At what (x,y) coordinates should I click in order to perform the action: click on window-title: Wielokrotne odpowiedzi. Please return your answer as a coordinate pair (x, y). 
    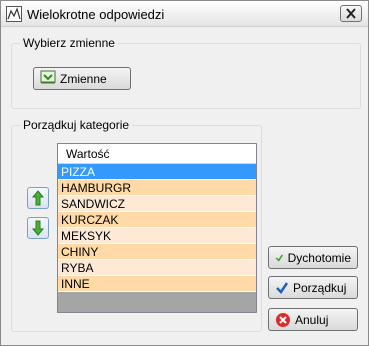
    Looking at the image, I should click on (96, 14).